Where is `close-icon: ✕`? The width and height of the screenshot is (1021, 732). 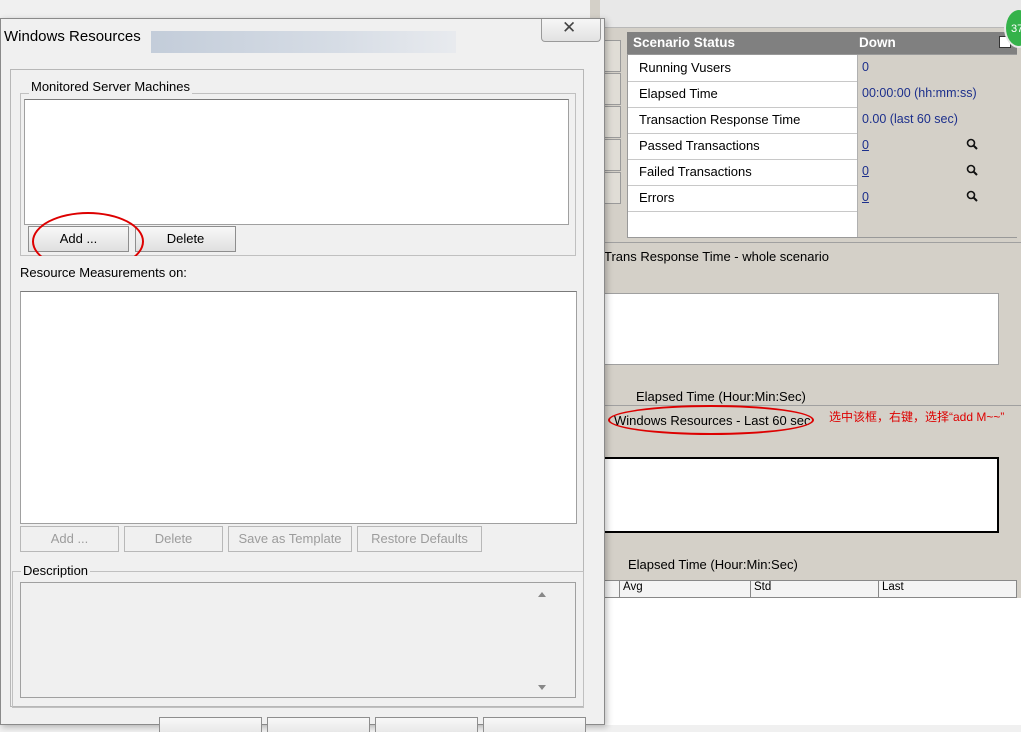
close-icon: ✕ is located at coordinates (569, 27).